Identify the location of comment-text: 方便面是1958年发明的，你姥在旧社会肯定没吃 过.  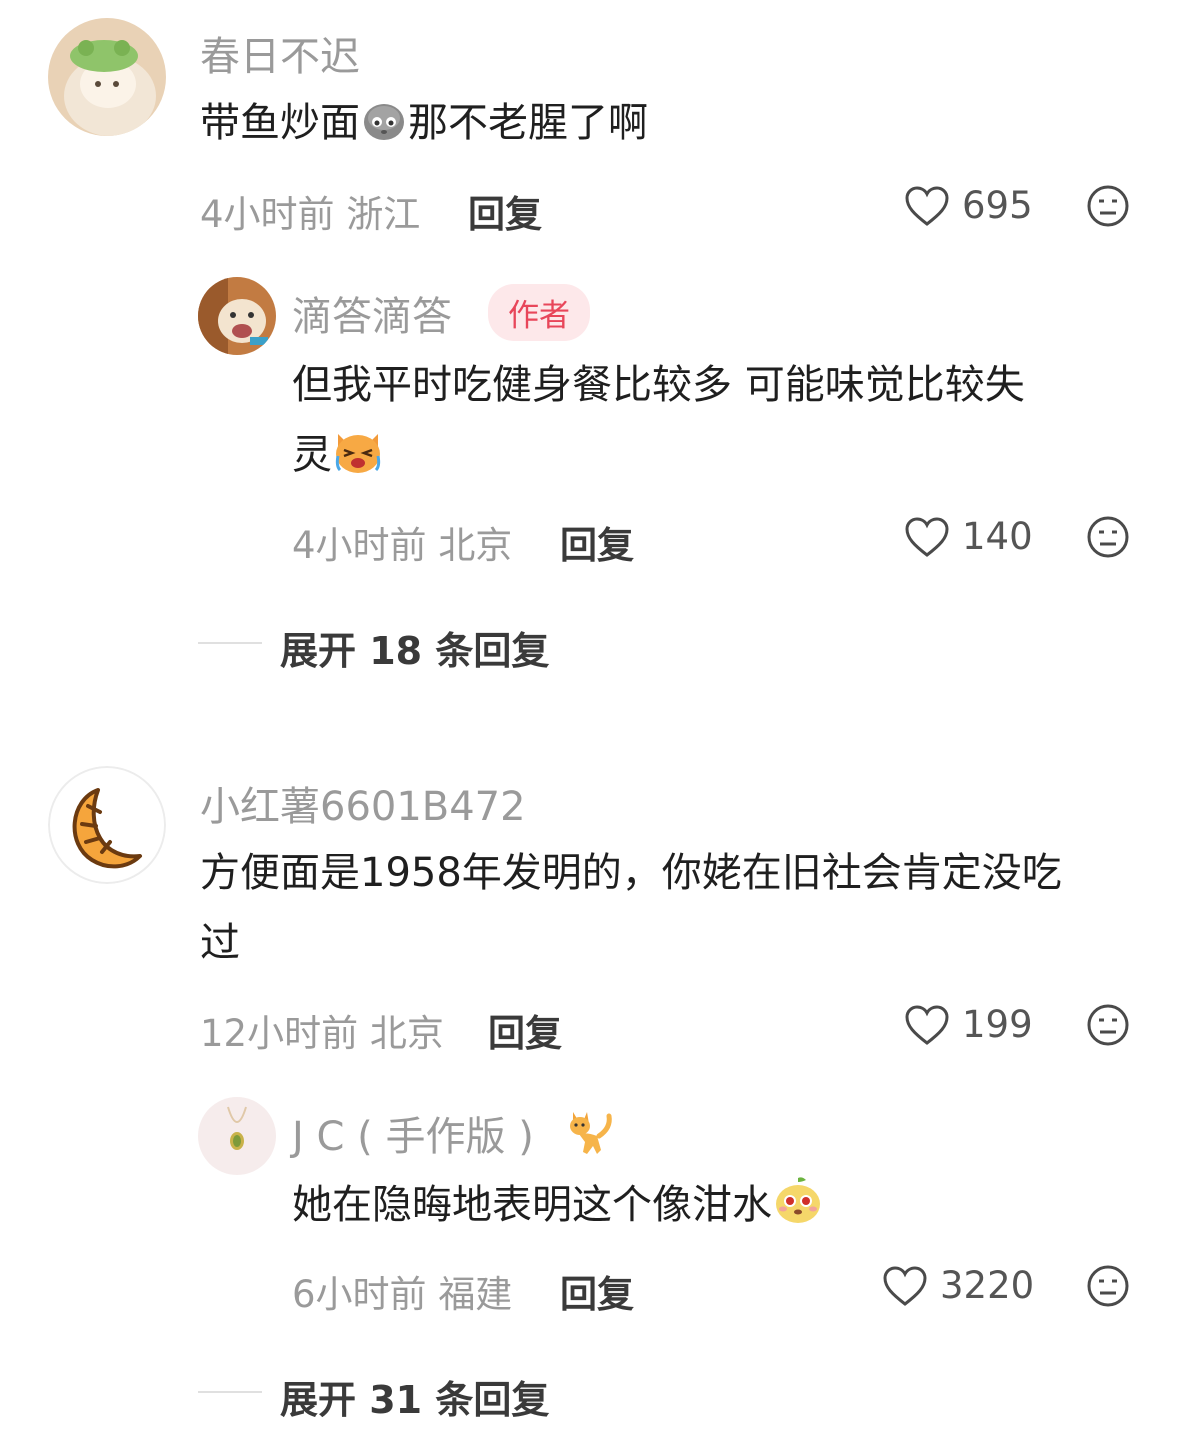
(690, 908).